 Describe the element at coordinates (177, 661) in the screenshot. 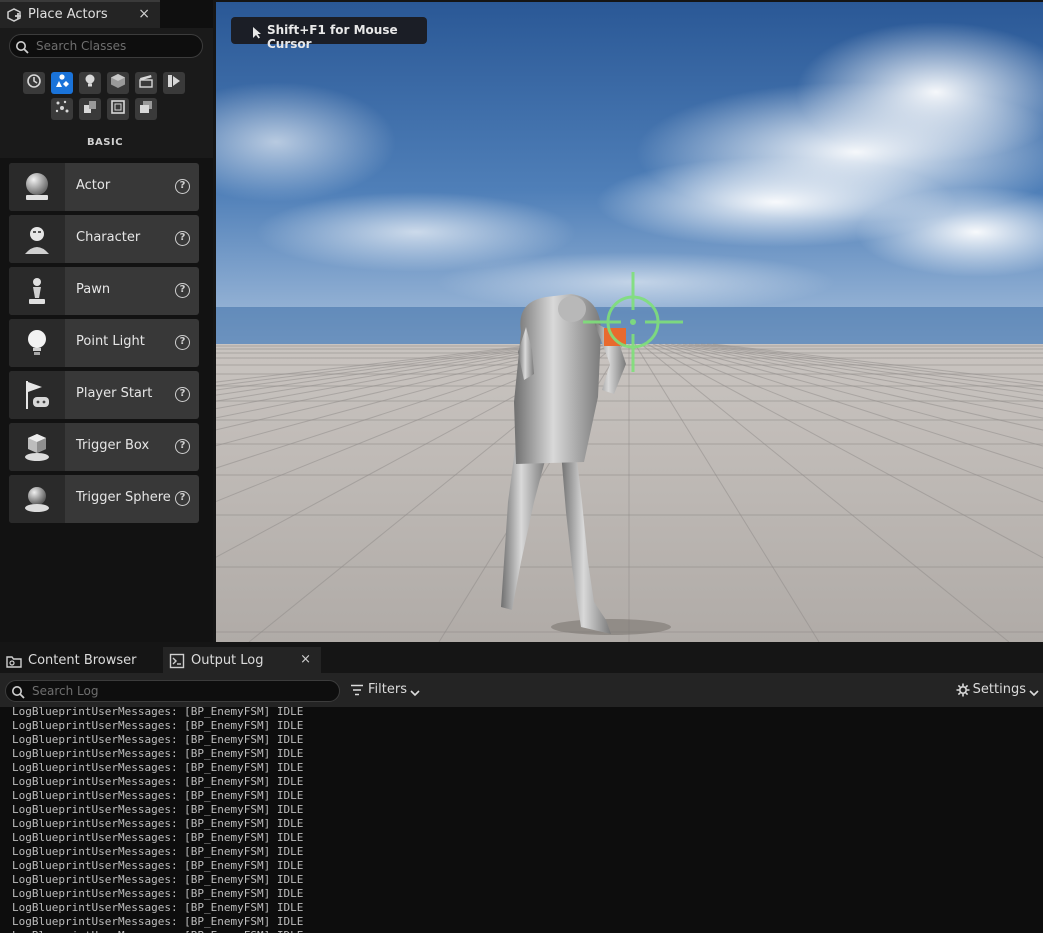

I see `output-log-icon` at that location.